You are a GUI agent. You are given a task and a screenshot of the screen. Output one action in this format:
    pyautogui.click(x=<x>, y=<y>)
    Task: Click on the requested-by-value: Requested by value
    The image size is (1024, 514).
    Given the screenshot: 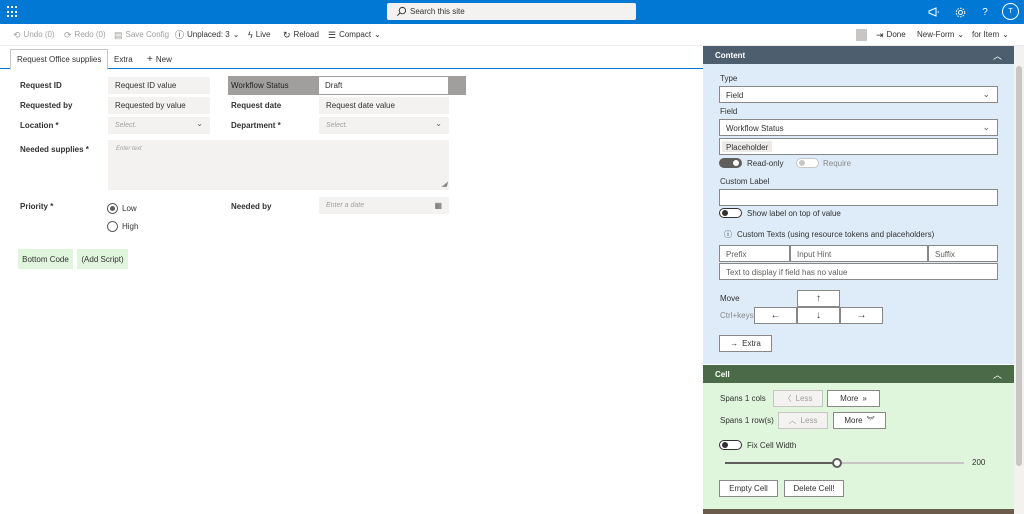 What is the action you would take?
    pyautogui.click(x=159, y=105)
    